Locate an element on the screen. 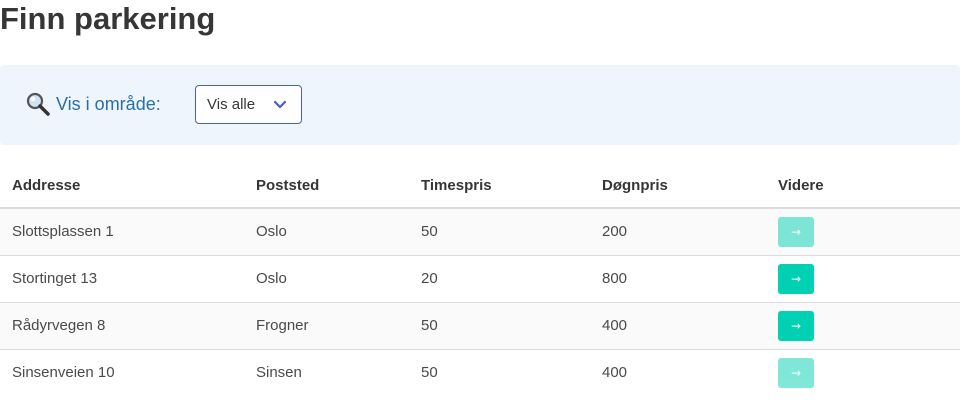 The image size is (967, 407). header-hourly-price: Timespris is located at coordinates (499, 186).